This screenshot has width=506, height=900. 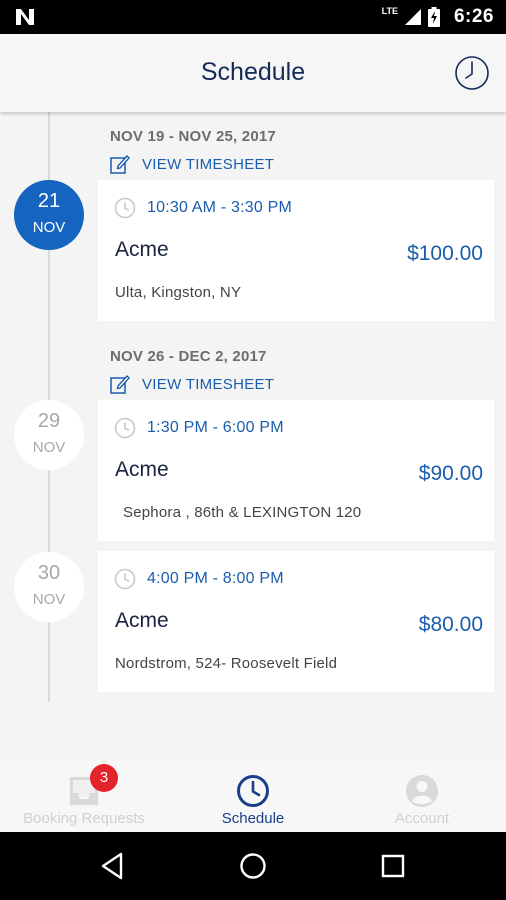 What do you see at coordinates (188, 356) in the screenshot?
I see `week-range: NOV 26 - DEC 2, 2017` at bounding box center [188, 356].